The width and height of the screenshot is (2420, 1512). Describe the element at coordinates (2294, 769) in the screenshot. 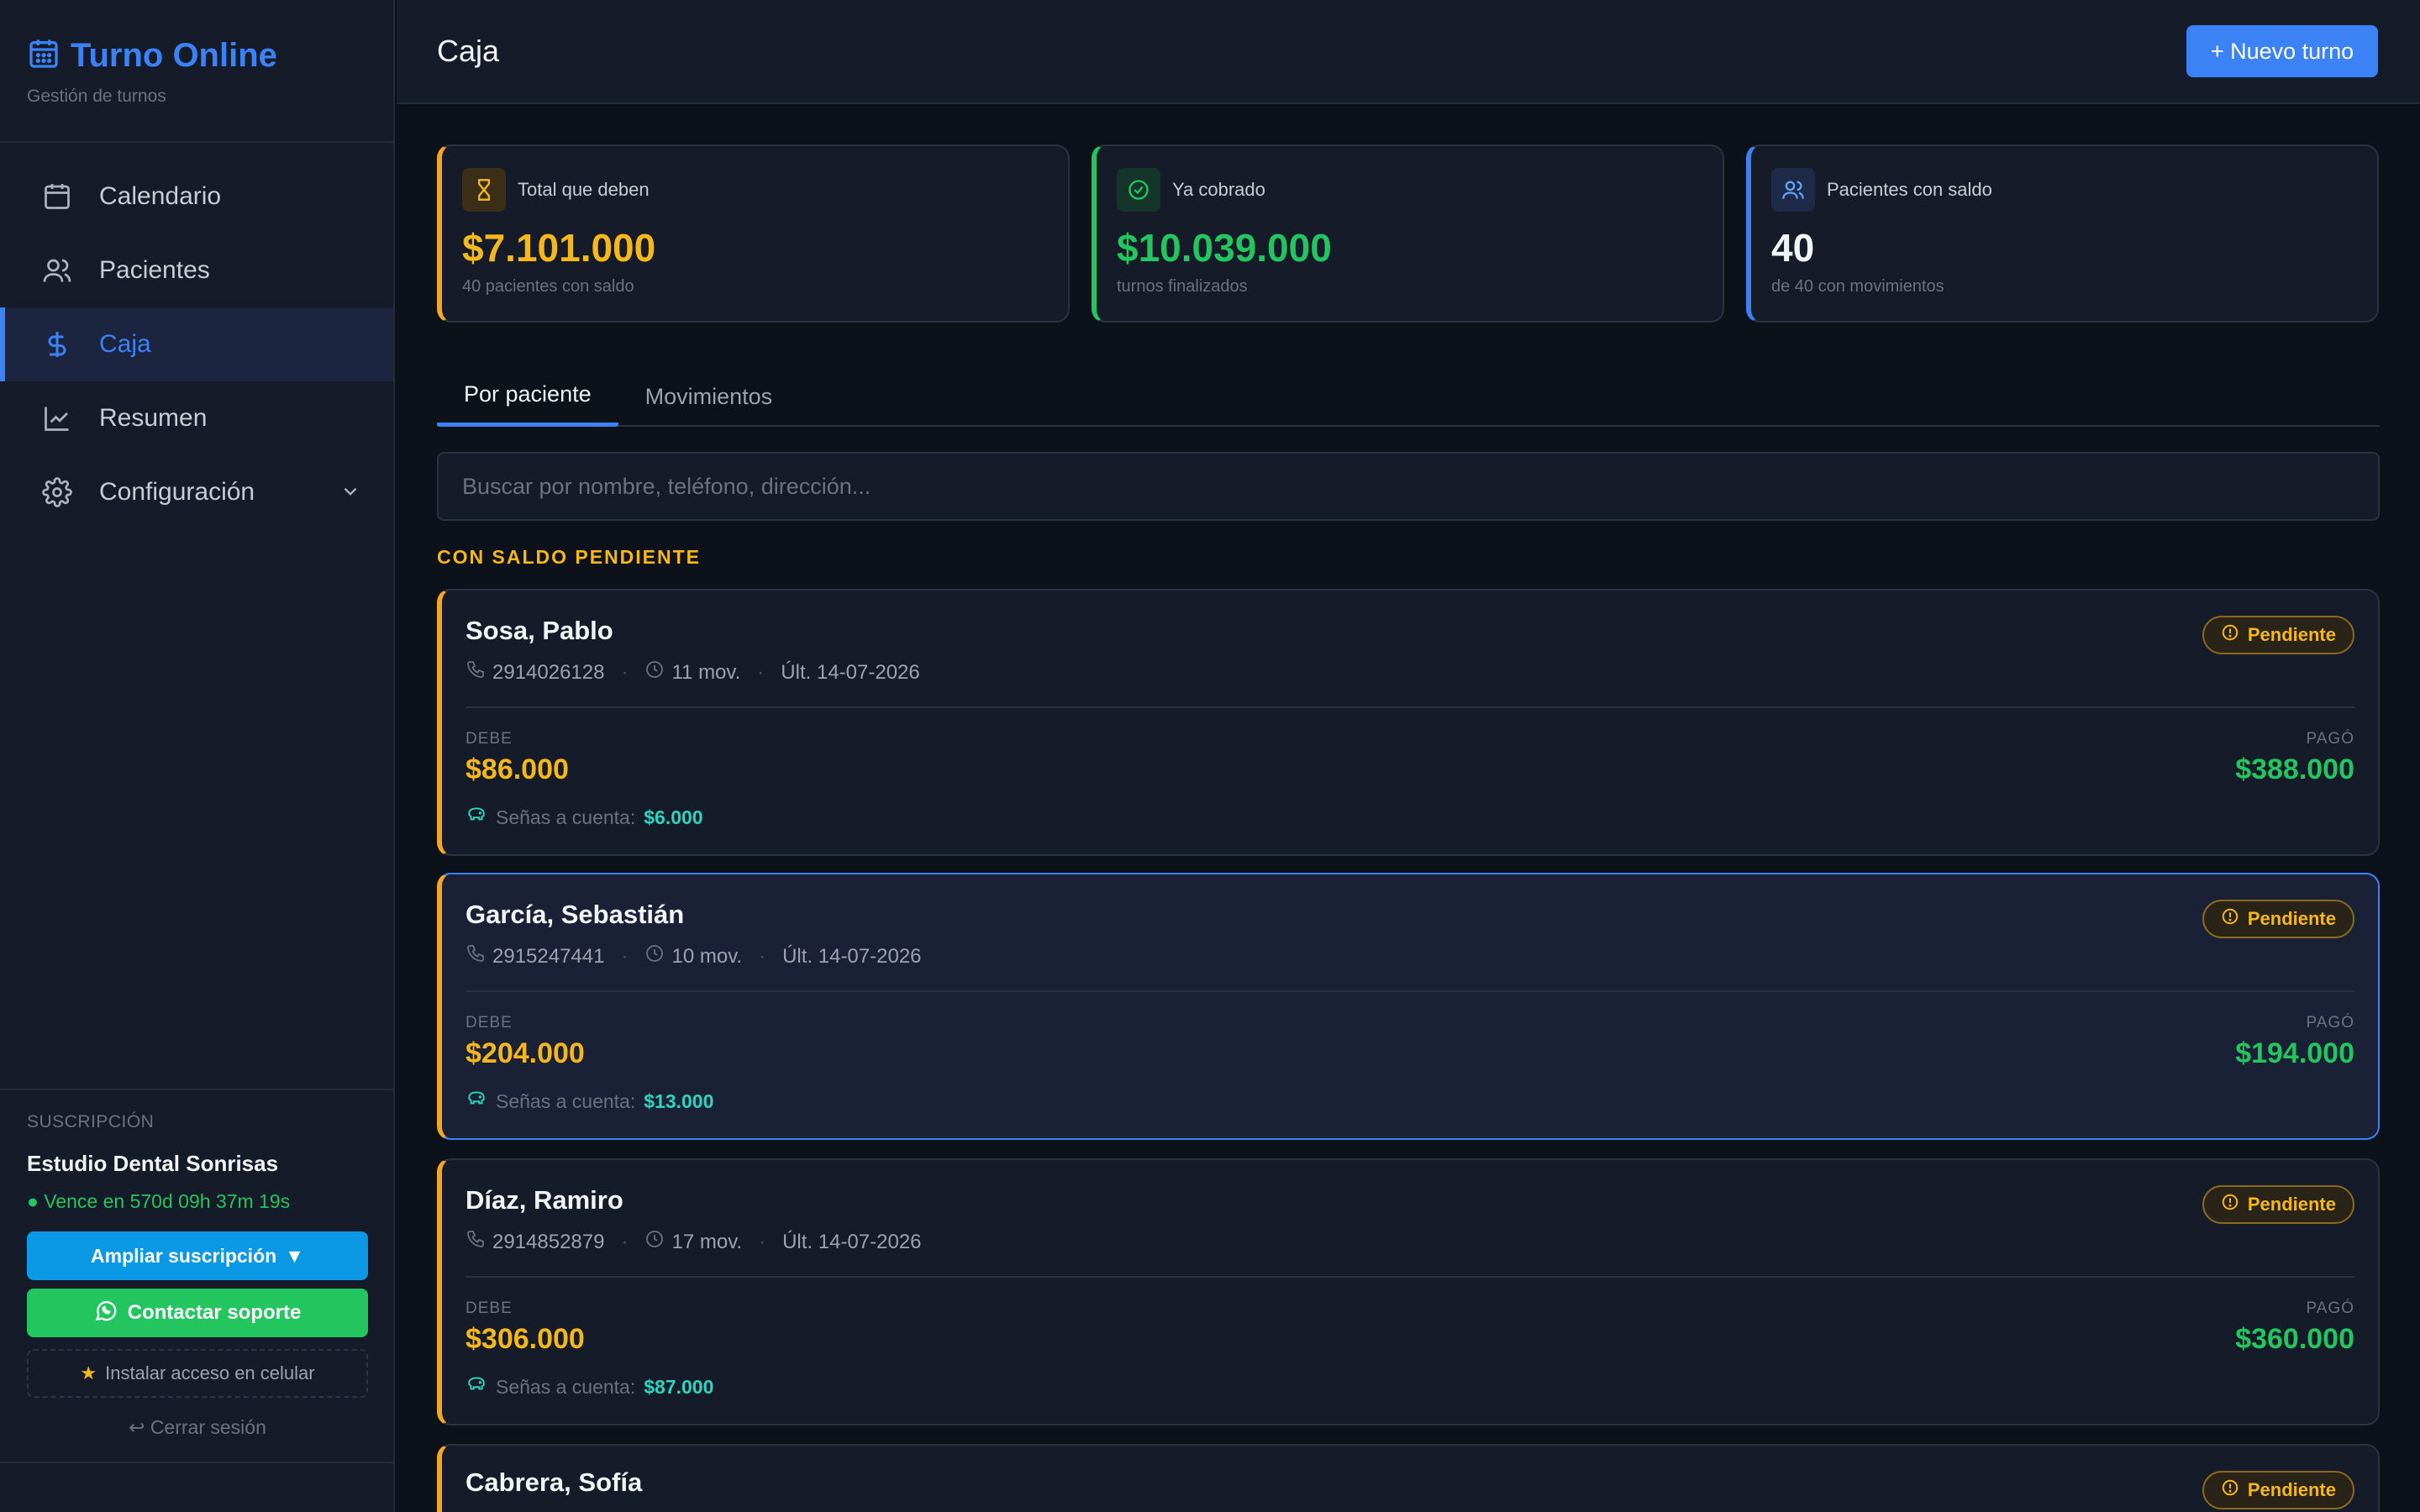

I see `pago-value: $388.000` at that location.